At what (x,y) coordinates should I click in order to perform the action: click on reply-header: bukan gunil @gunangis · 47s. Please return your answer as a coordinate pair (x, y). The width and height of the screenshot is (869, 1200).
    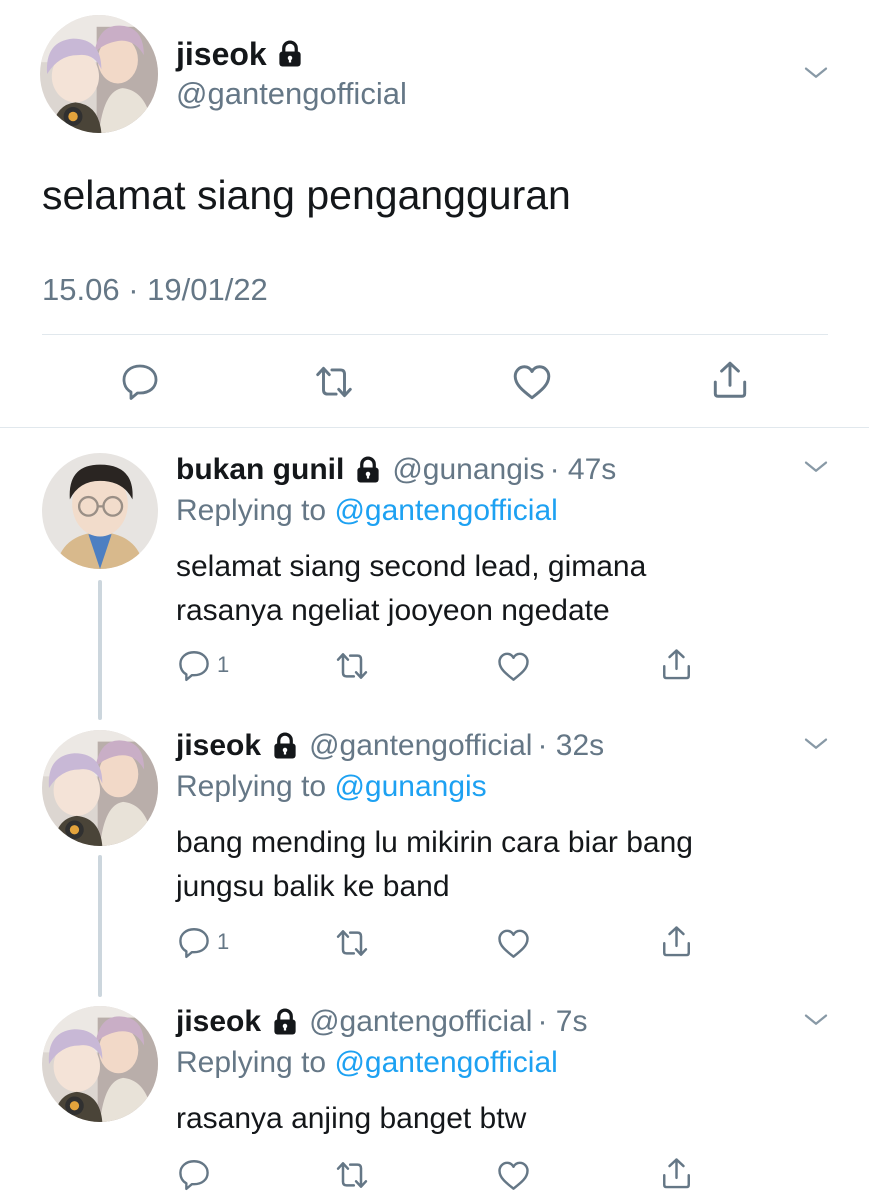
    Looking at the image, I should click on (396, 470).